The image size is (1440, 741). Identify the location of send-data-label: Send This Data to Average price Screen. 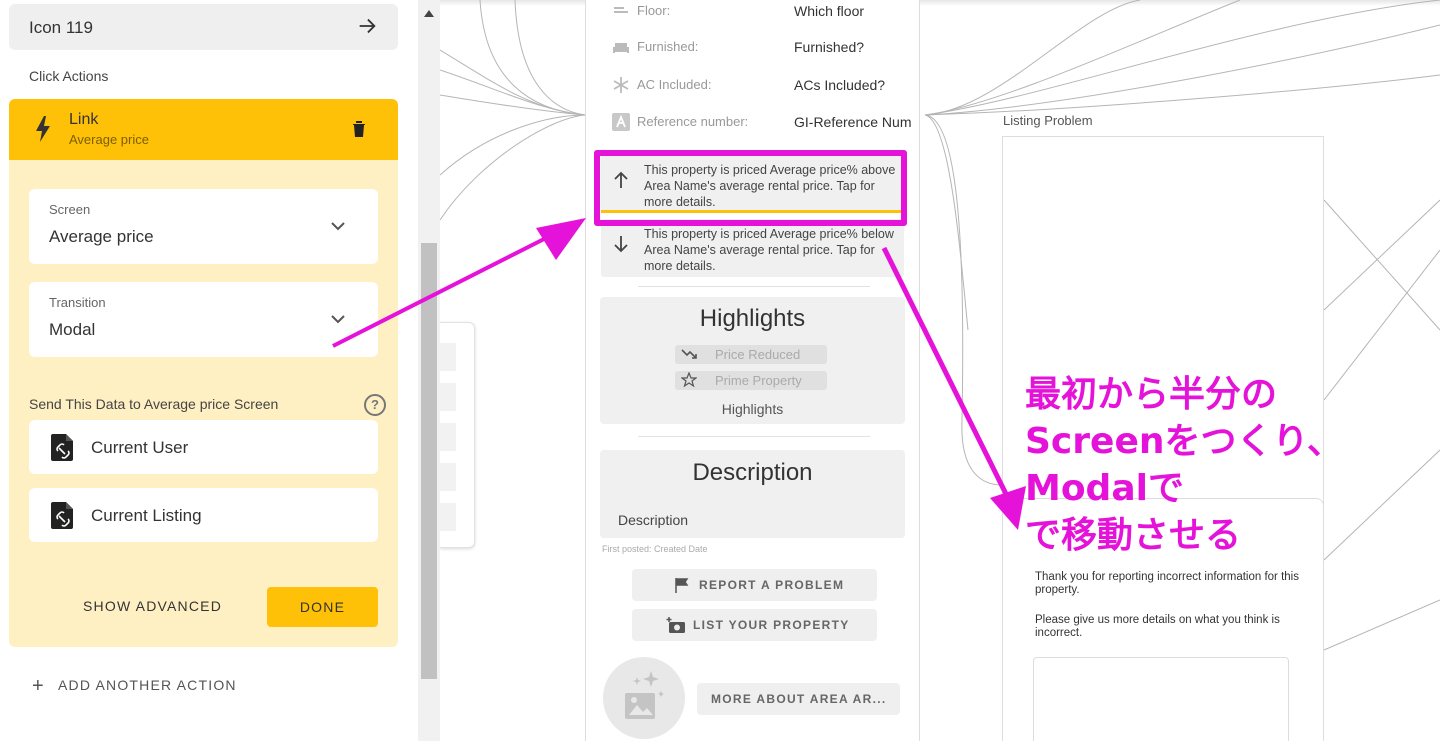
(154, 404).